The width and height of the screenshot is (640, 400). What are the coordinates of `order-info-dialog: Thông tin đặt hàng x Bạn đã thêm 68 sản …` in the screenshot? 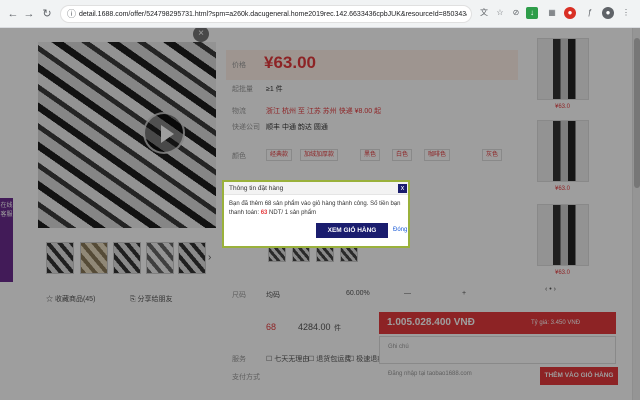 It's located at (316, 214).